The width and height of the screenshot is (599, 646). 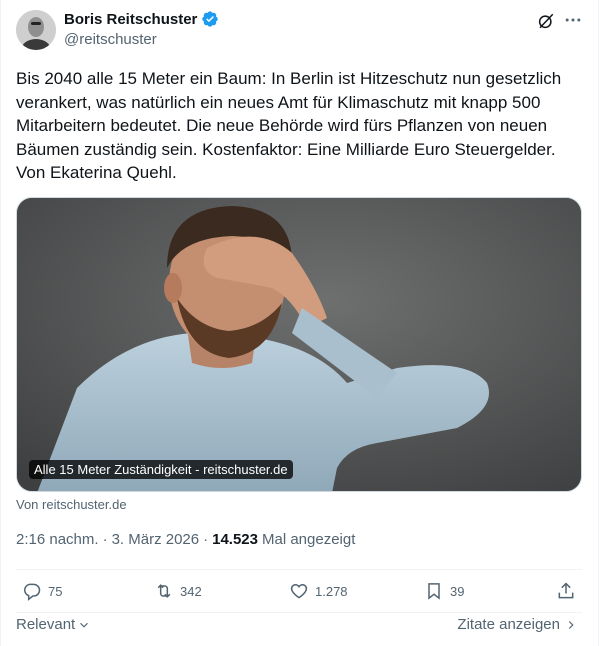 I want to click on bookmark-button: 39, so click(x=444, y=591).